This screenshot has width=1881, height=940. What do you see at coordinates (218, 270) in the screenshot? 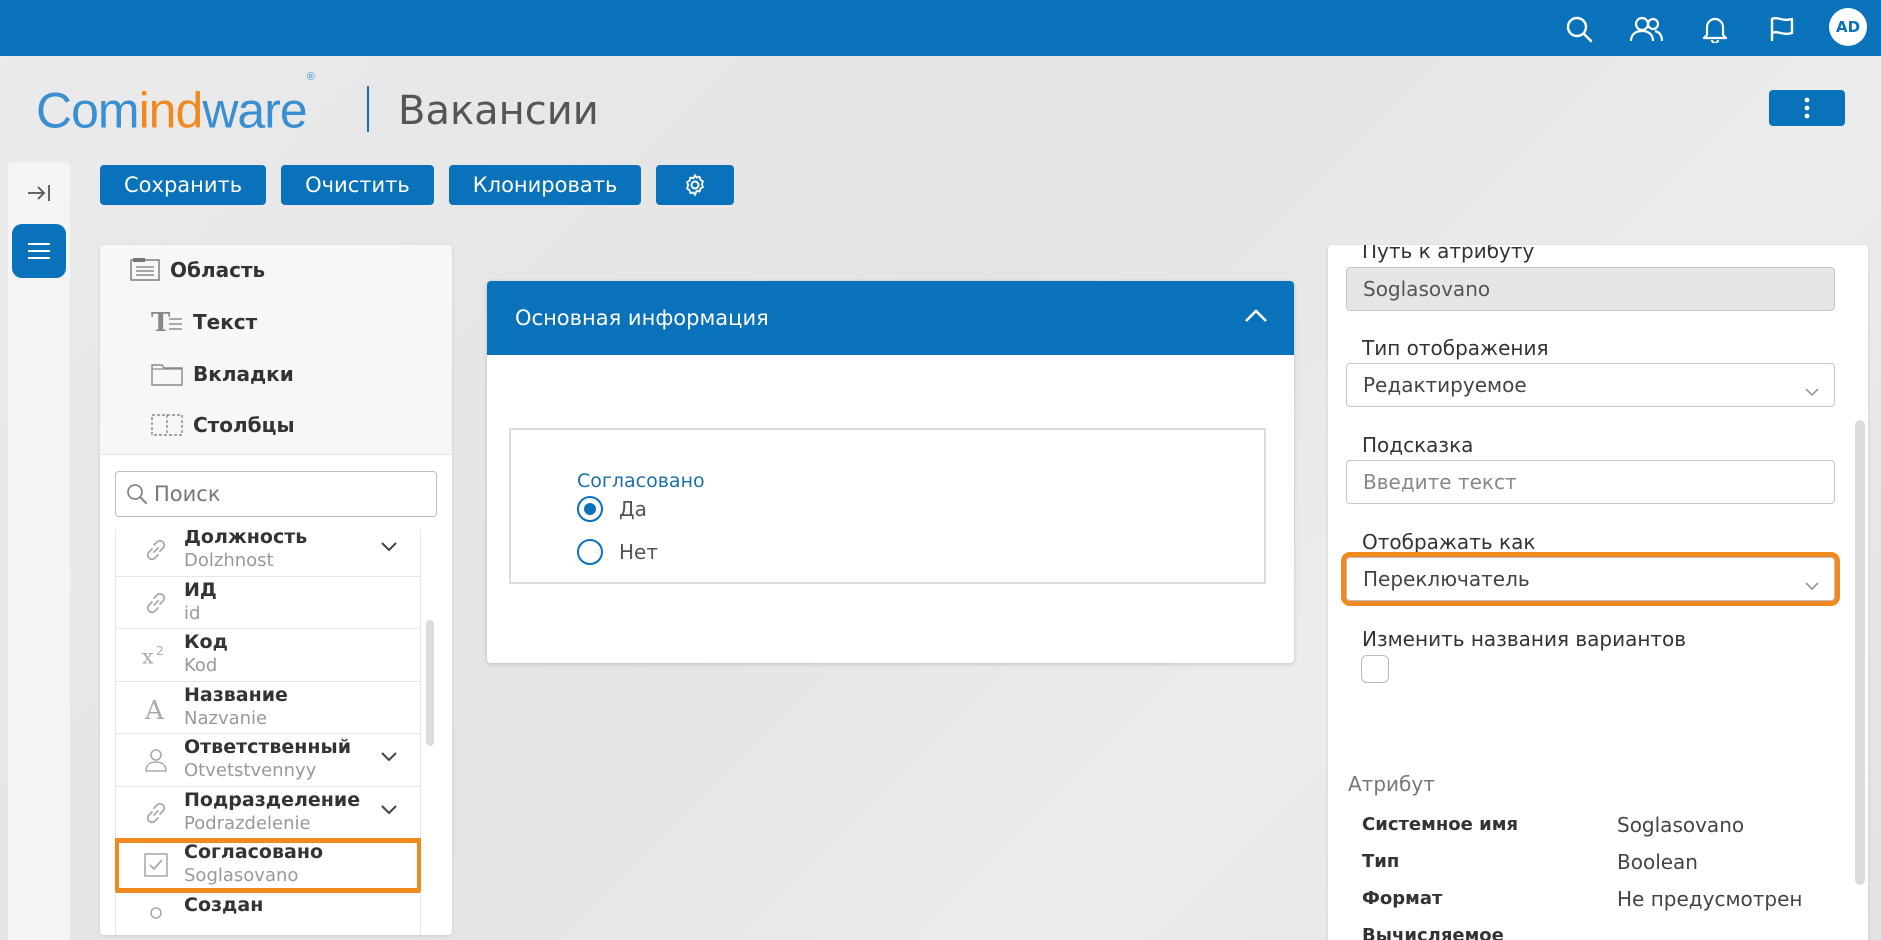
I see `palette-item-label: Область` at bounding box center [218, 270].